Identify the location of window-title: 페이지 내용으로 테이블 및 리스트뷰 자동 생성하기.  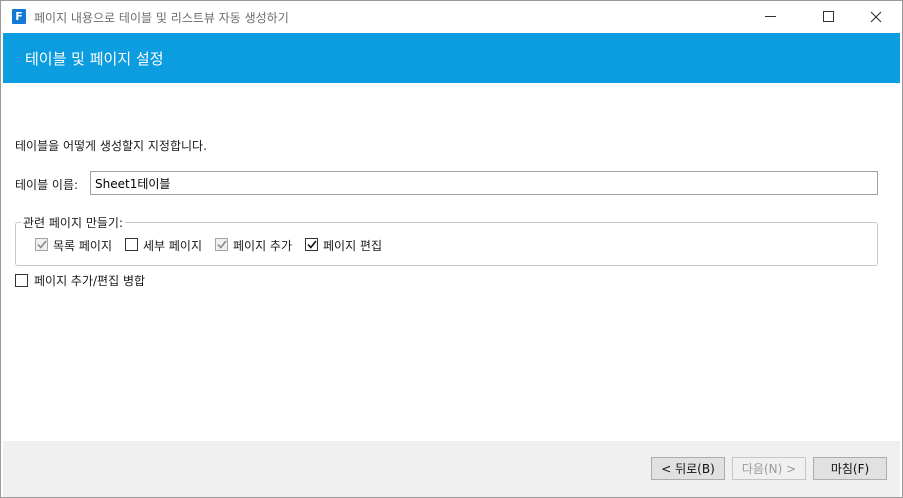
(161, 18).